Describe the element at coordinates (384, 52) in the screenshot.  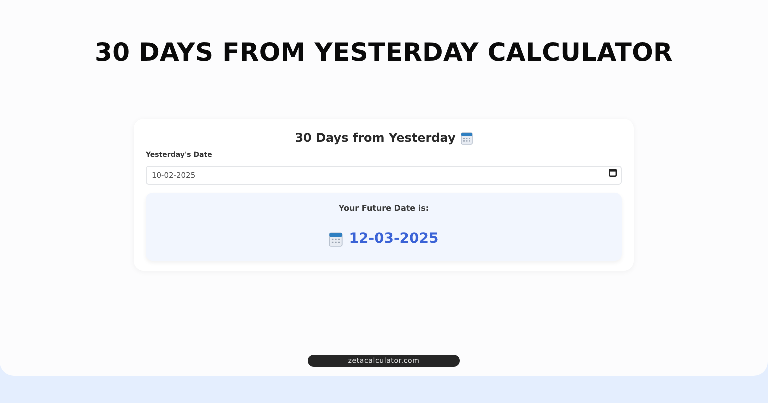
I see `page-heading: 30 DAYS FROM YESTERDAY CALCULATOR` at that location.